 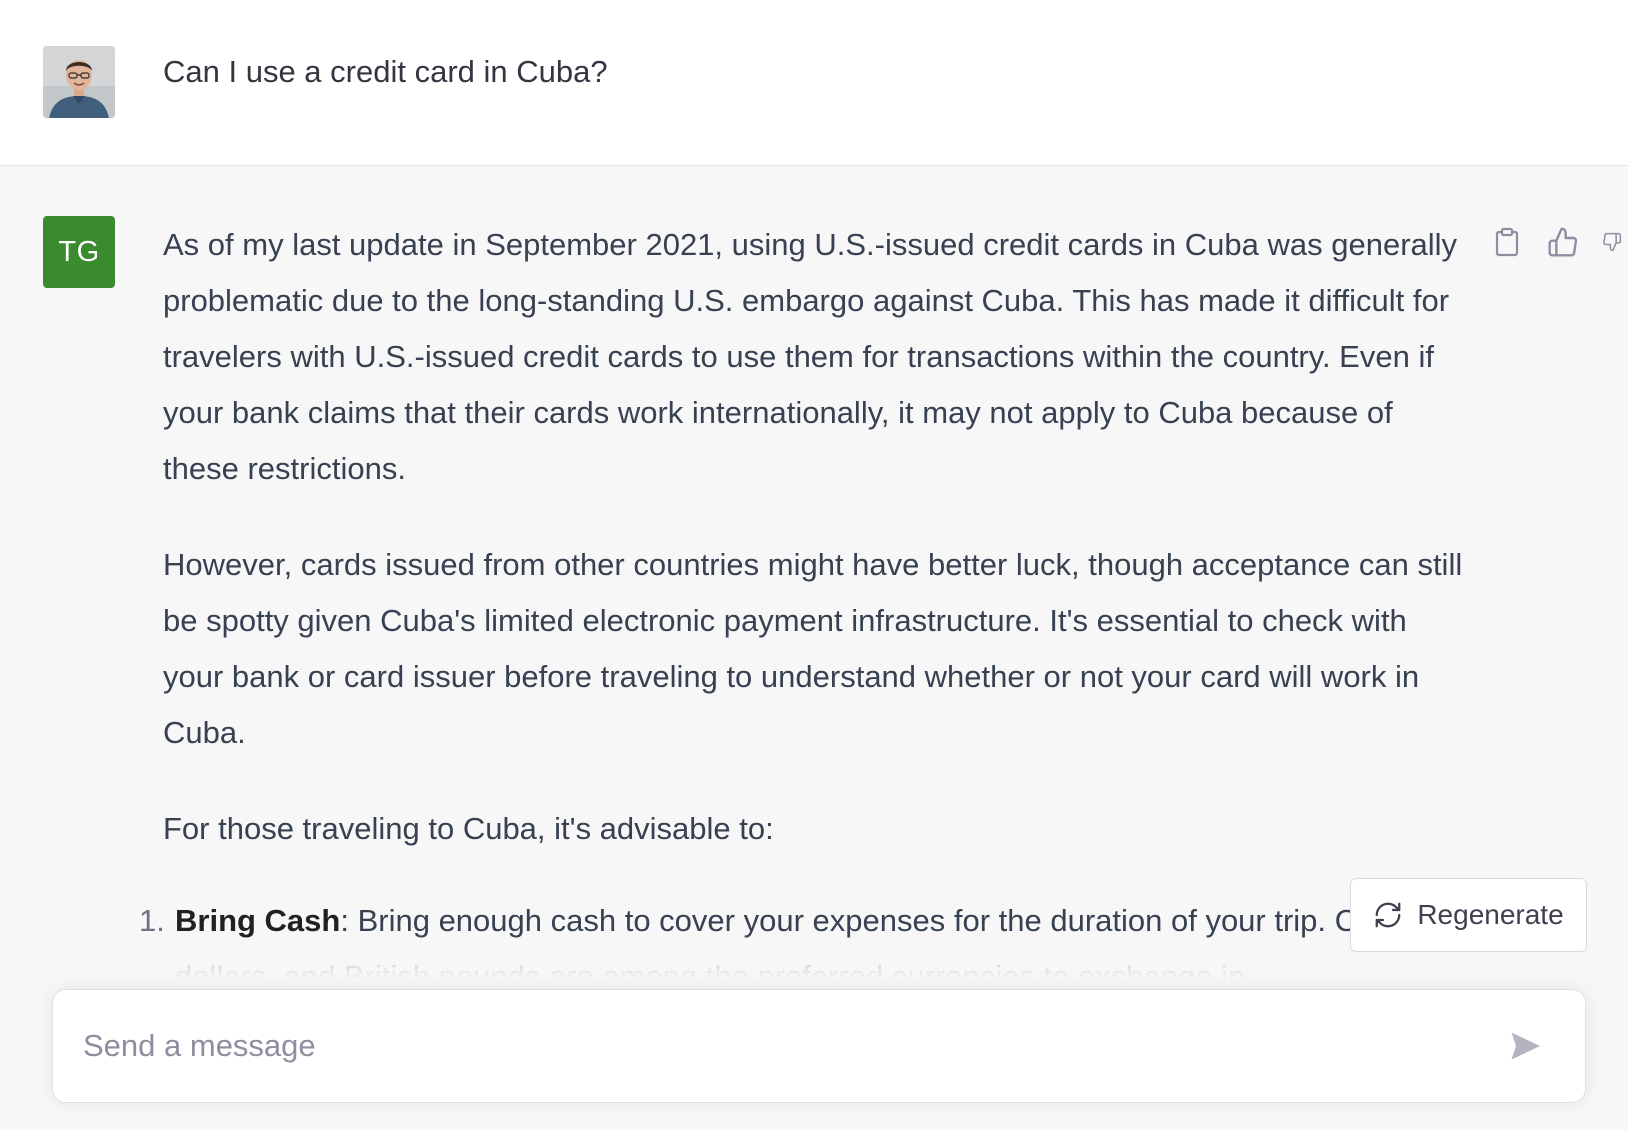 I want to click on user-message-text: Can I use a credit card in Cuba?, so click(x=385, y=71).